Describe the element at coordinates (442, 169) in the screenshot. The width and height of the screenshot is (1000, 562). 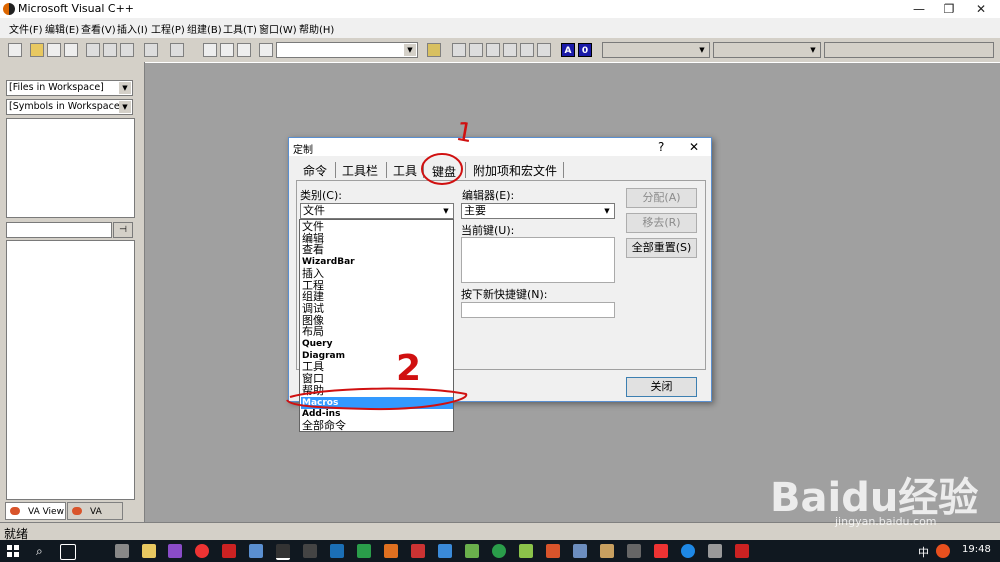
I see `annotation-circle-keyboard-tab` at that location.